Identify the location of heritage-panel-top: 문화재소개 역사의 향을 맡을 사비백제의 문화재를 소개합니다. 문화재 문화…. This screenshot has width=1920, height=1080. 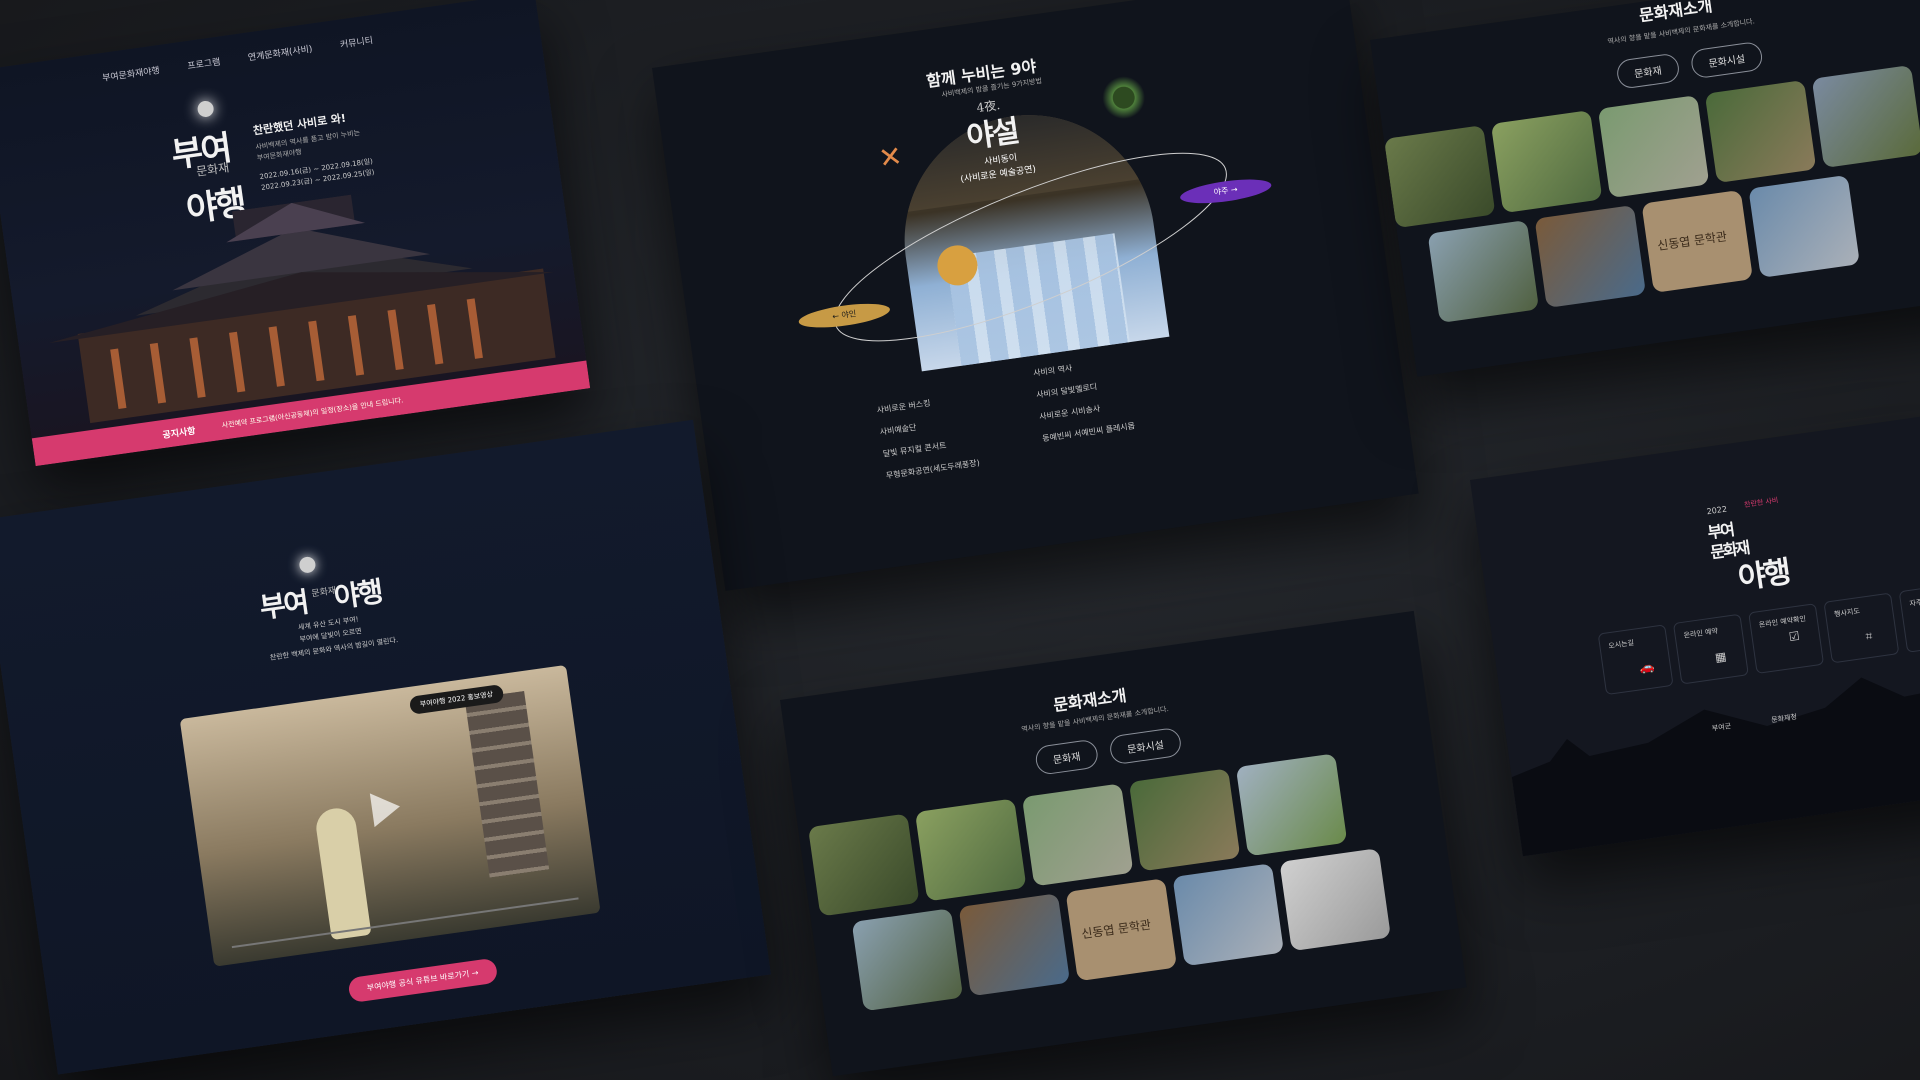
(1645, 188).